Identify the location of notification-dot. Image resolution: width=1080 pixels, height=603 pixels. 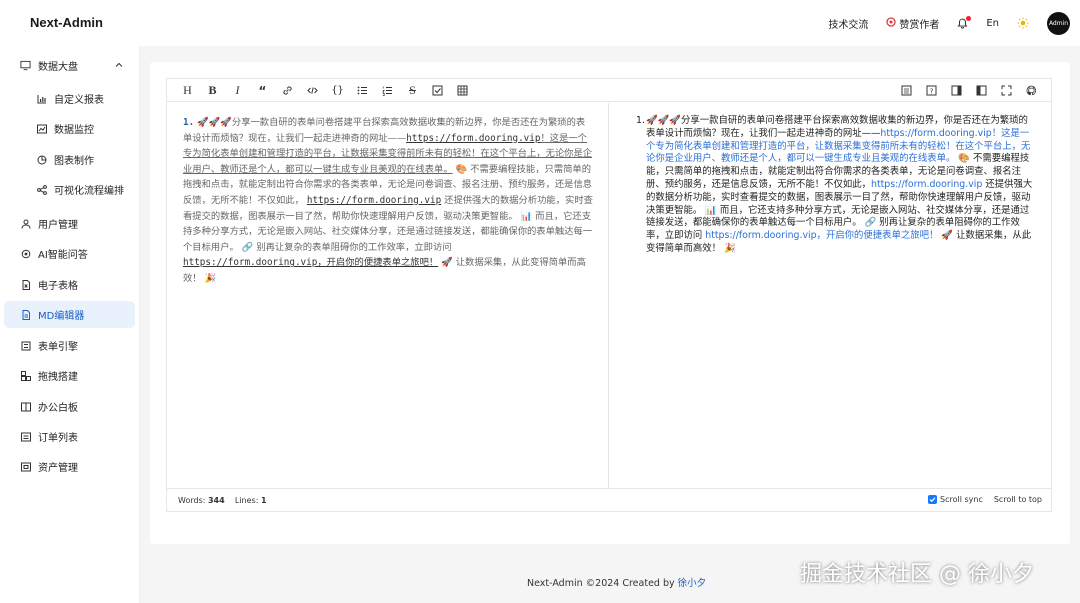
(969, 18).